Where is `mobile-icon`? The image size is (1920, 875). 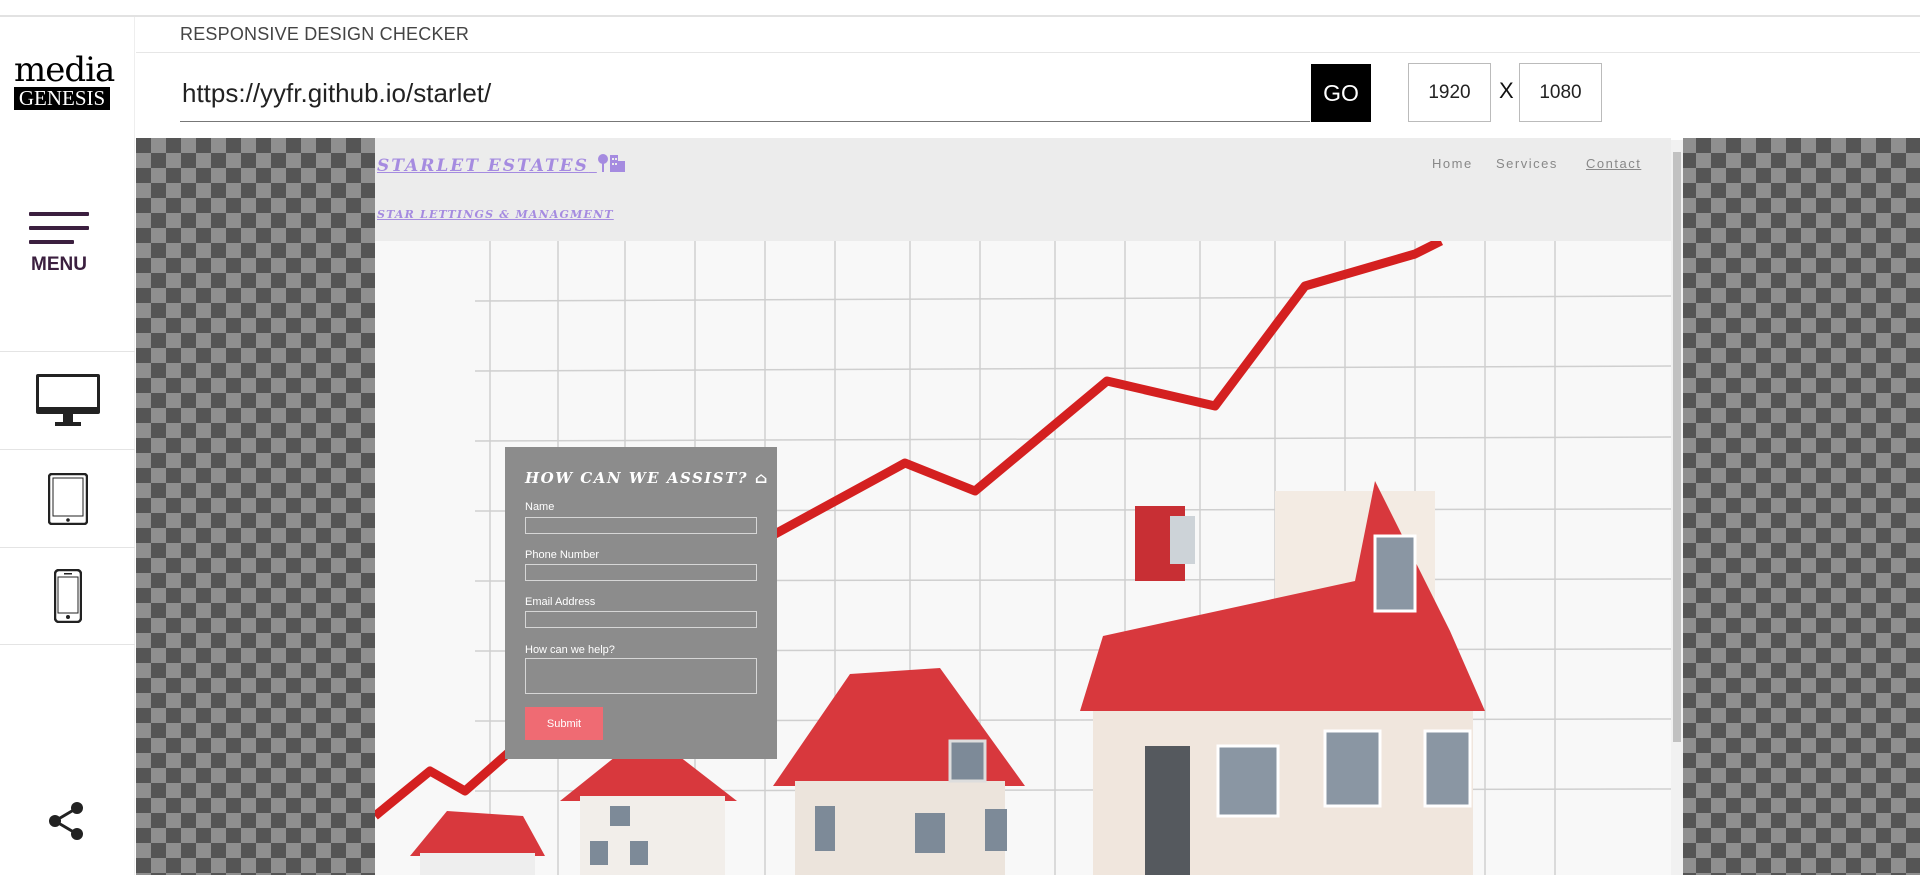 mobile-icon is located at coordinates (67, 596).